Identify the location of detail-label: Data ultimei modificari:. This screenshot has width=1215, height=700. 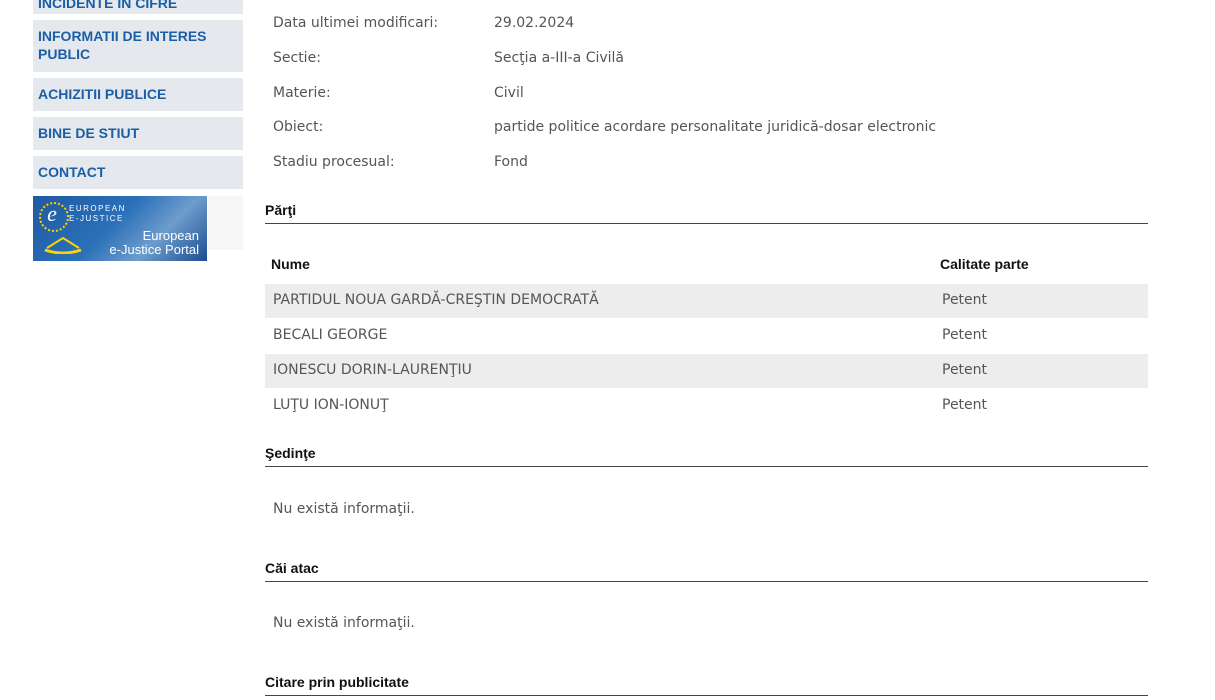
(356, 23).